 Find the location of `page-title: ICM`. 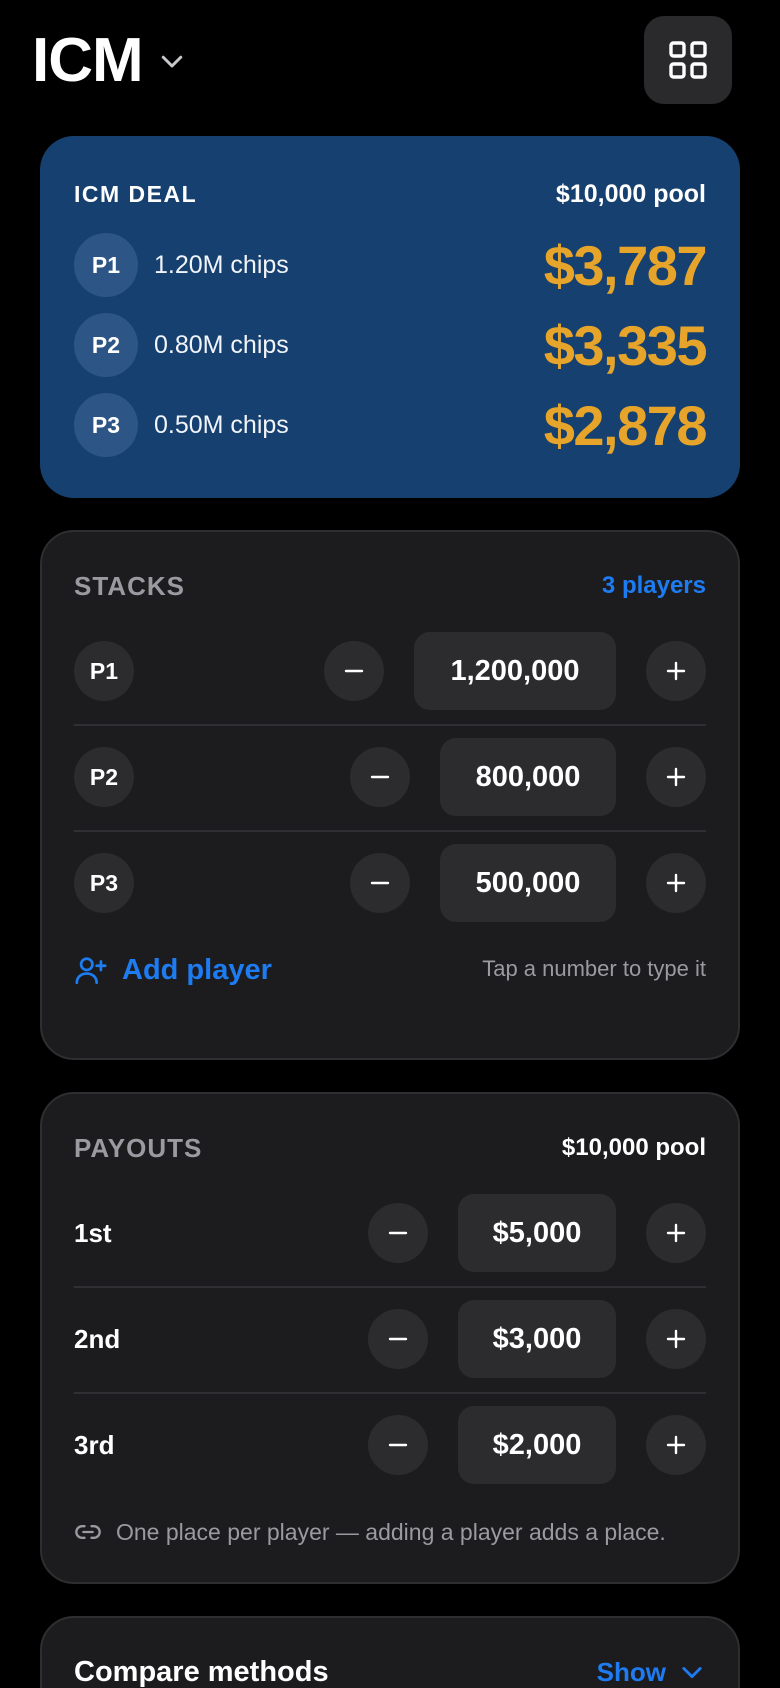

page-title: ICM is located at coordinates (88, 60).